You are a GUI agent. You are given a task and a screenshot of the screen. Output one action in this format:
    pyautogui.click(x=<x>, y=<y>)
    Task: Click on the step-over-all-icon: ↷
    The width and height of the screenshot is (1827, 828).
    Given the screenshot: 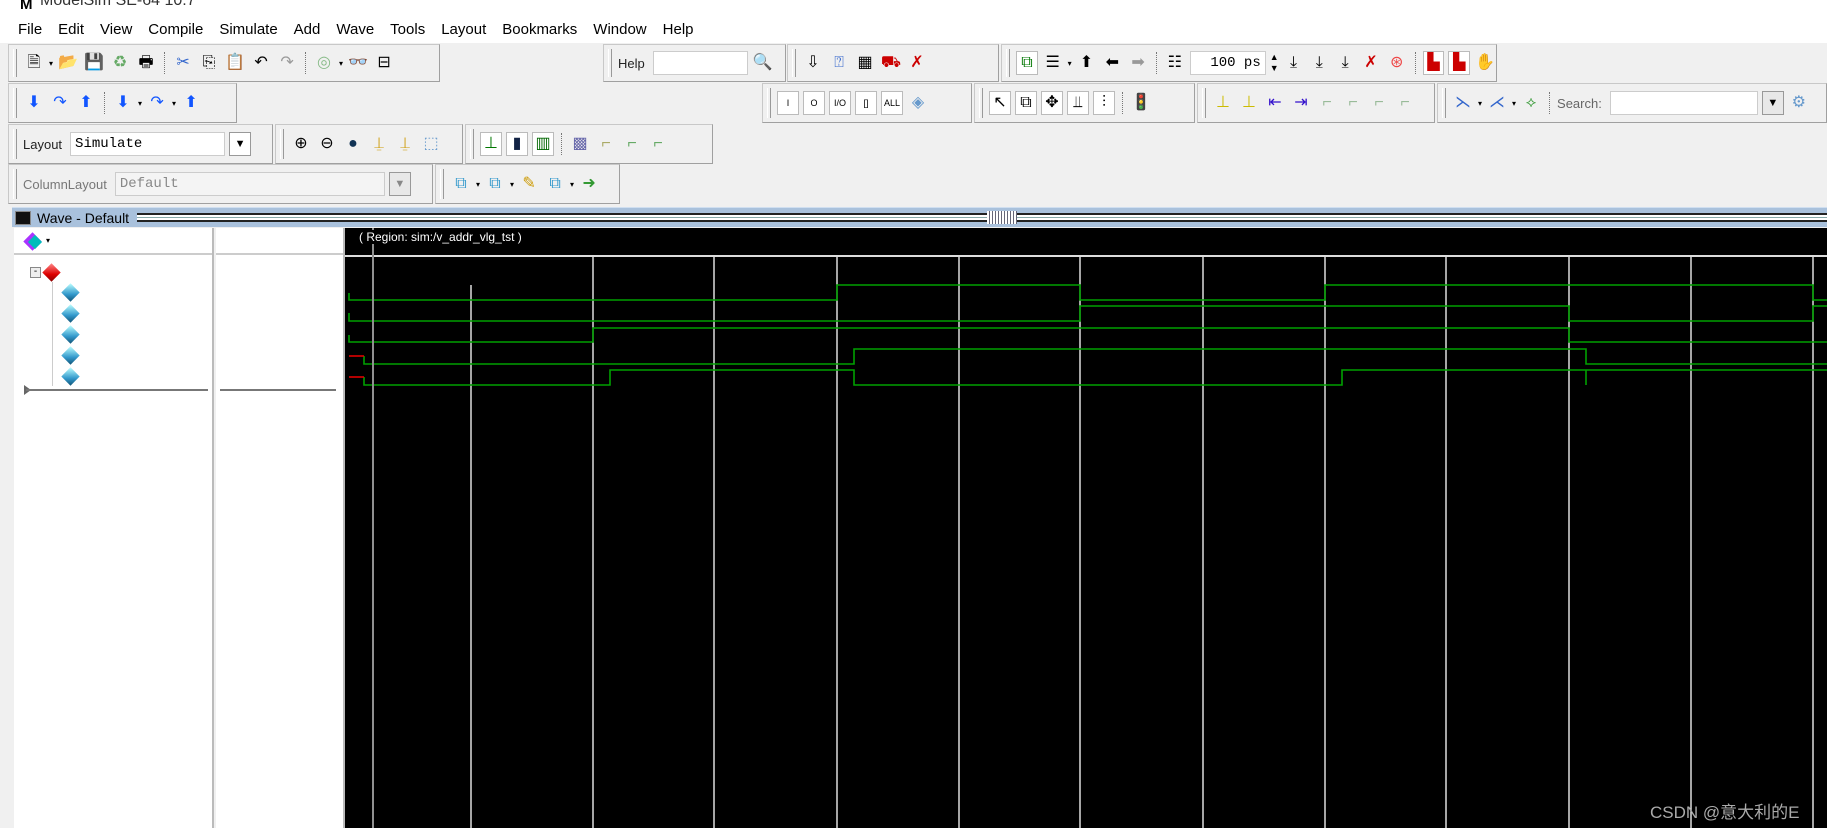 What is the action you would take?
    pyautogui.click(x=157, y=103)
    